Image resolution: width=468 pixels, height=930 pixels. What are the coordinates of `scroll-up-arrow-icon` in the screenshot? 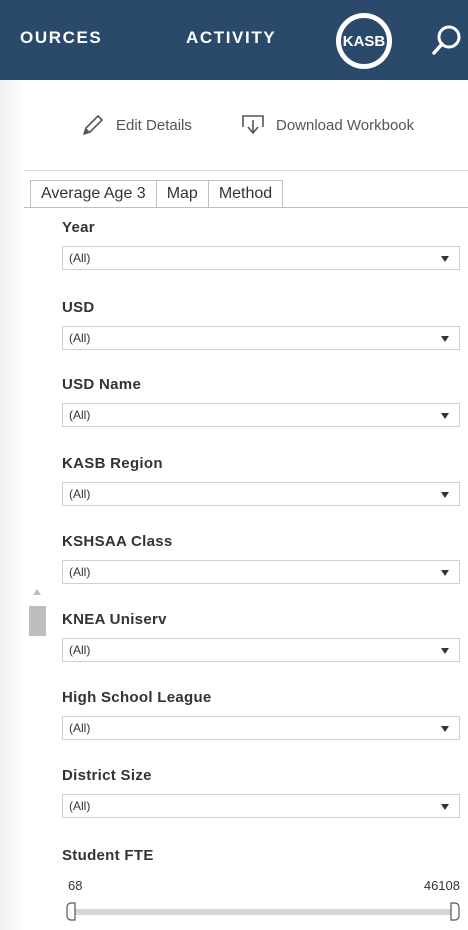 It's located at (37, 592).